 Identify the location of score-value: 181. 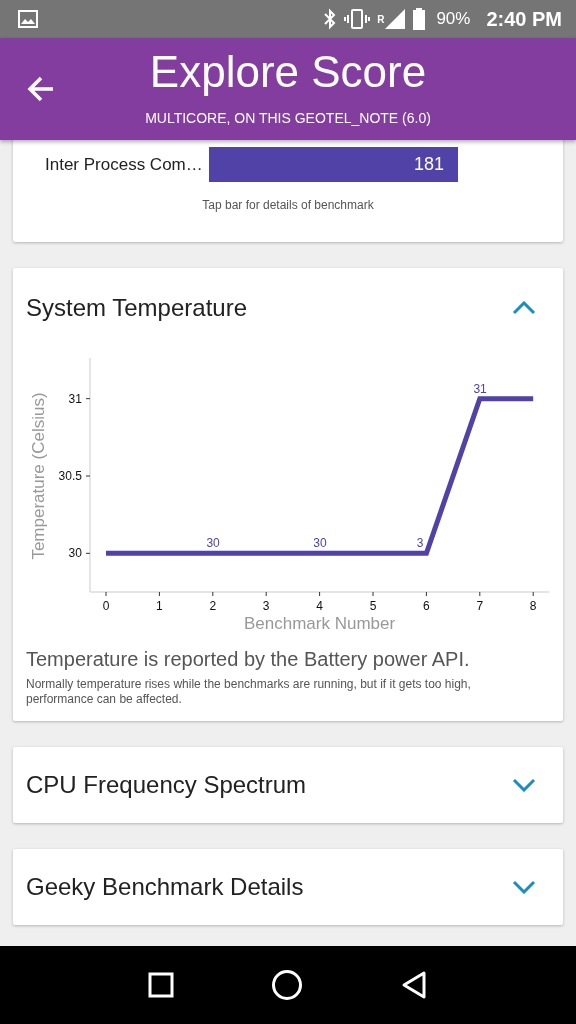
(428, 164).